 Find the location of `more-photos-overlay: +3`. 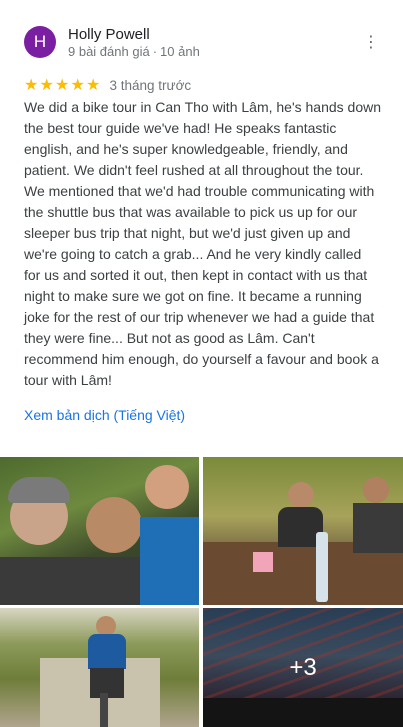

more-photos-overlay: +3 is located at coordinates (303, 667).